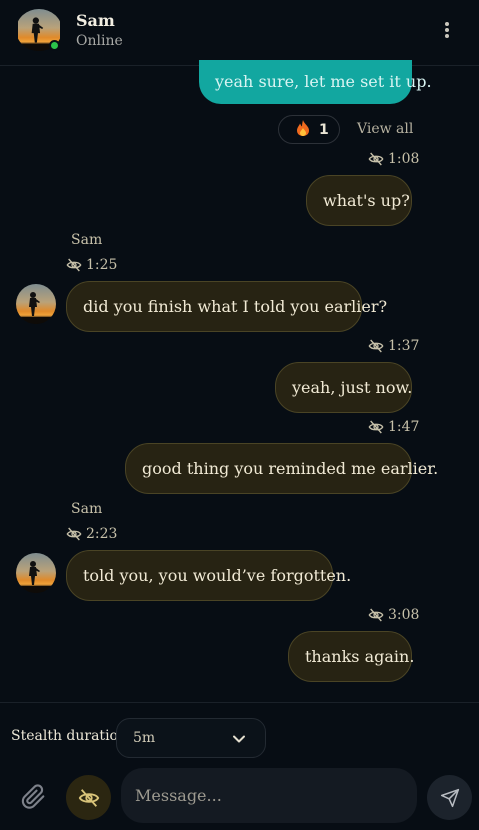 Image resolution: width=479 pixels, height=830 pixels. I want to click on send-icon, so click(449, 797).